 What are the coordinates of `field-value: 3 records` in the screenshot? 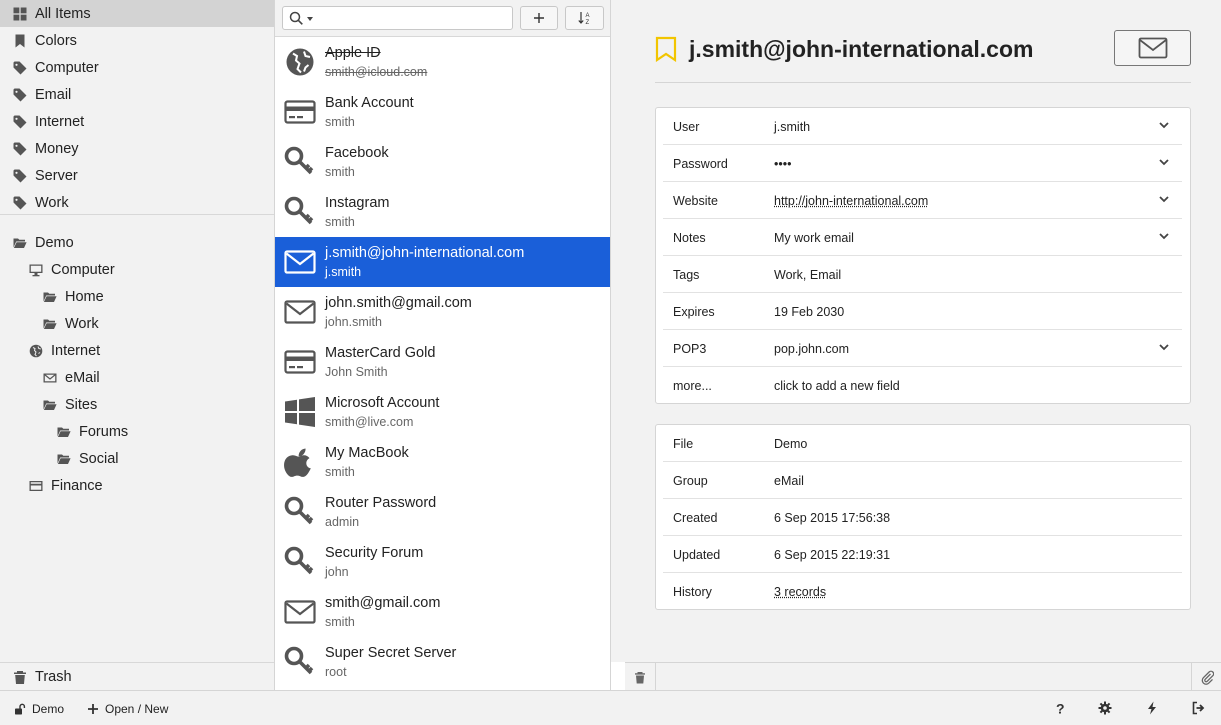 It's located at (800, 592).